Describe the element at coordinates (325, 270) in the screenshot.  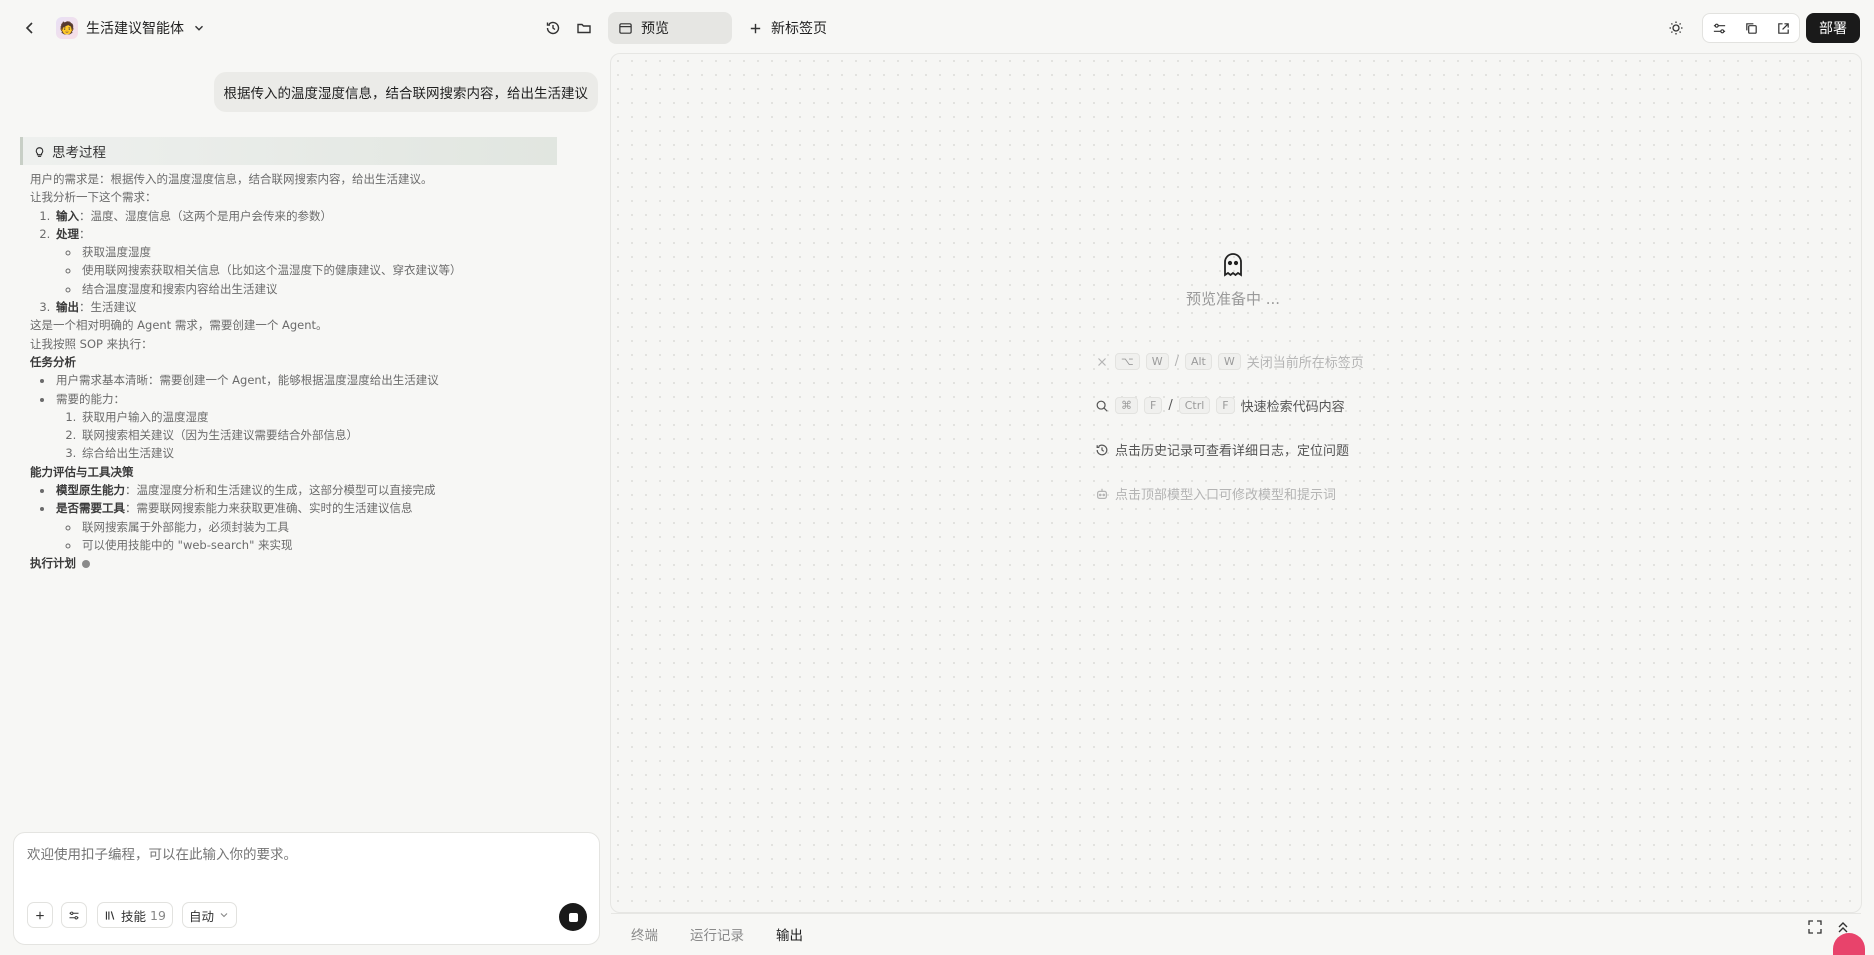
I see `list-item: 使用联网搜索获取相关信息（比如这个温湿度下的健康建议、穿衣建议等）` at that location.